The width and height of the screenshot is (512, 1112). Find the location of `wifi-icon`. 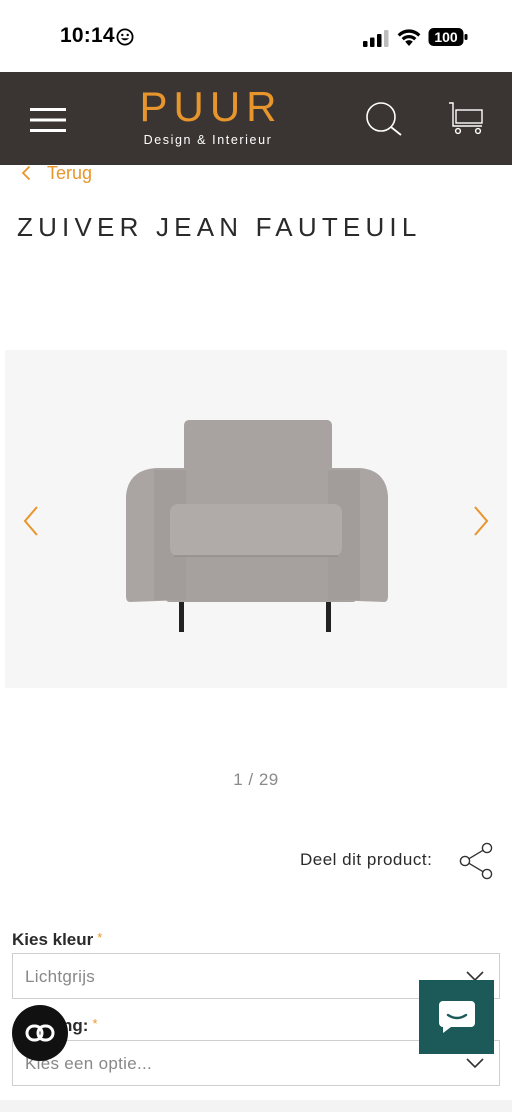

wifi-icon is located at coordinates (409, 37).